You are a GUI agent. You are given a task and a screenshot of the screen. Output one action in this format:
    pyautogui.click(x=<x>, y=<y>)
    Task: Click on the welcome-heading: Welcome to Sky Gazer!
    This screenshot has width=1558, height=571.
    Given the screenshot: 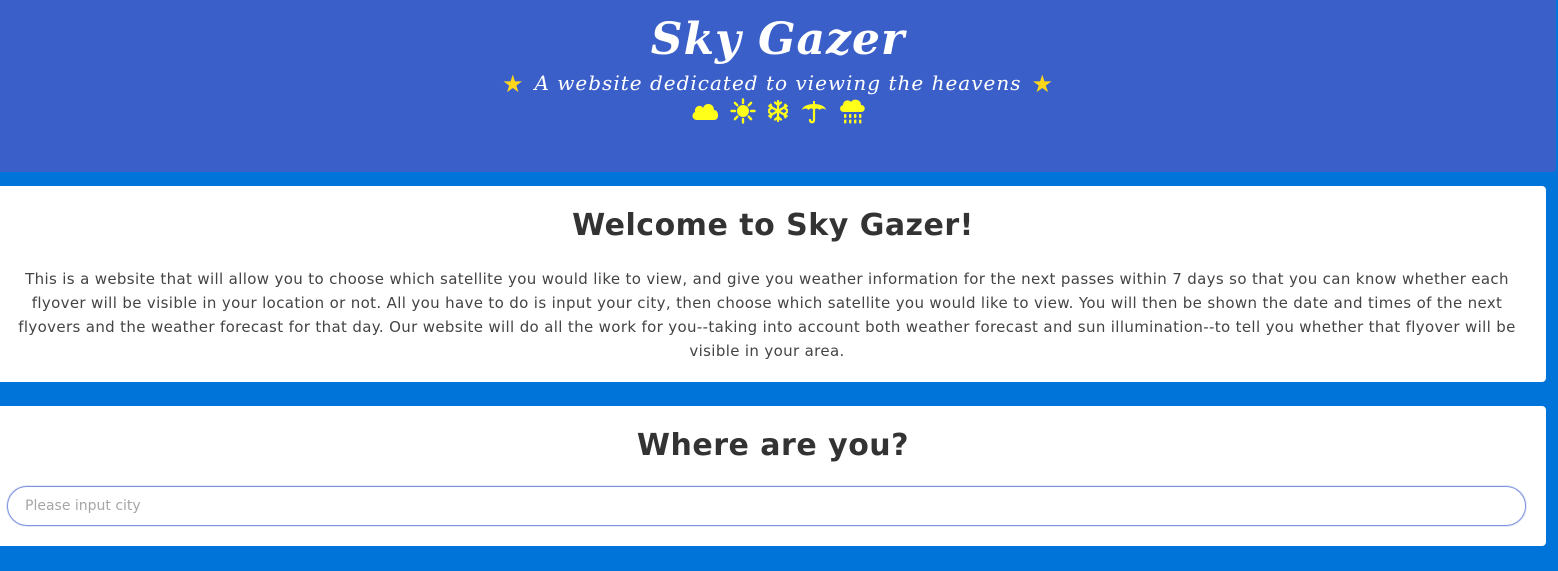 What is the action you would take?
    pyautogui.click(x=773, y=225)
    